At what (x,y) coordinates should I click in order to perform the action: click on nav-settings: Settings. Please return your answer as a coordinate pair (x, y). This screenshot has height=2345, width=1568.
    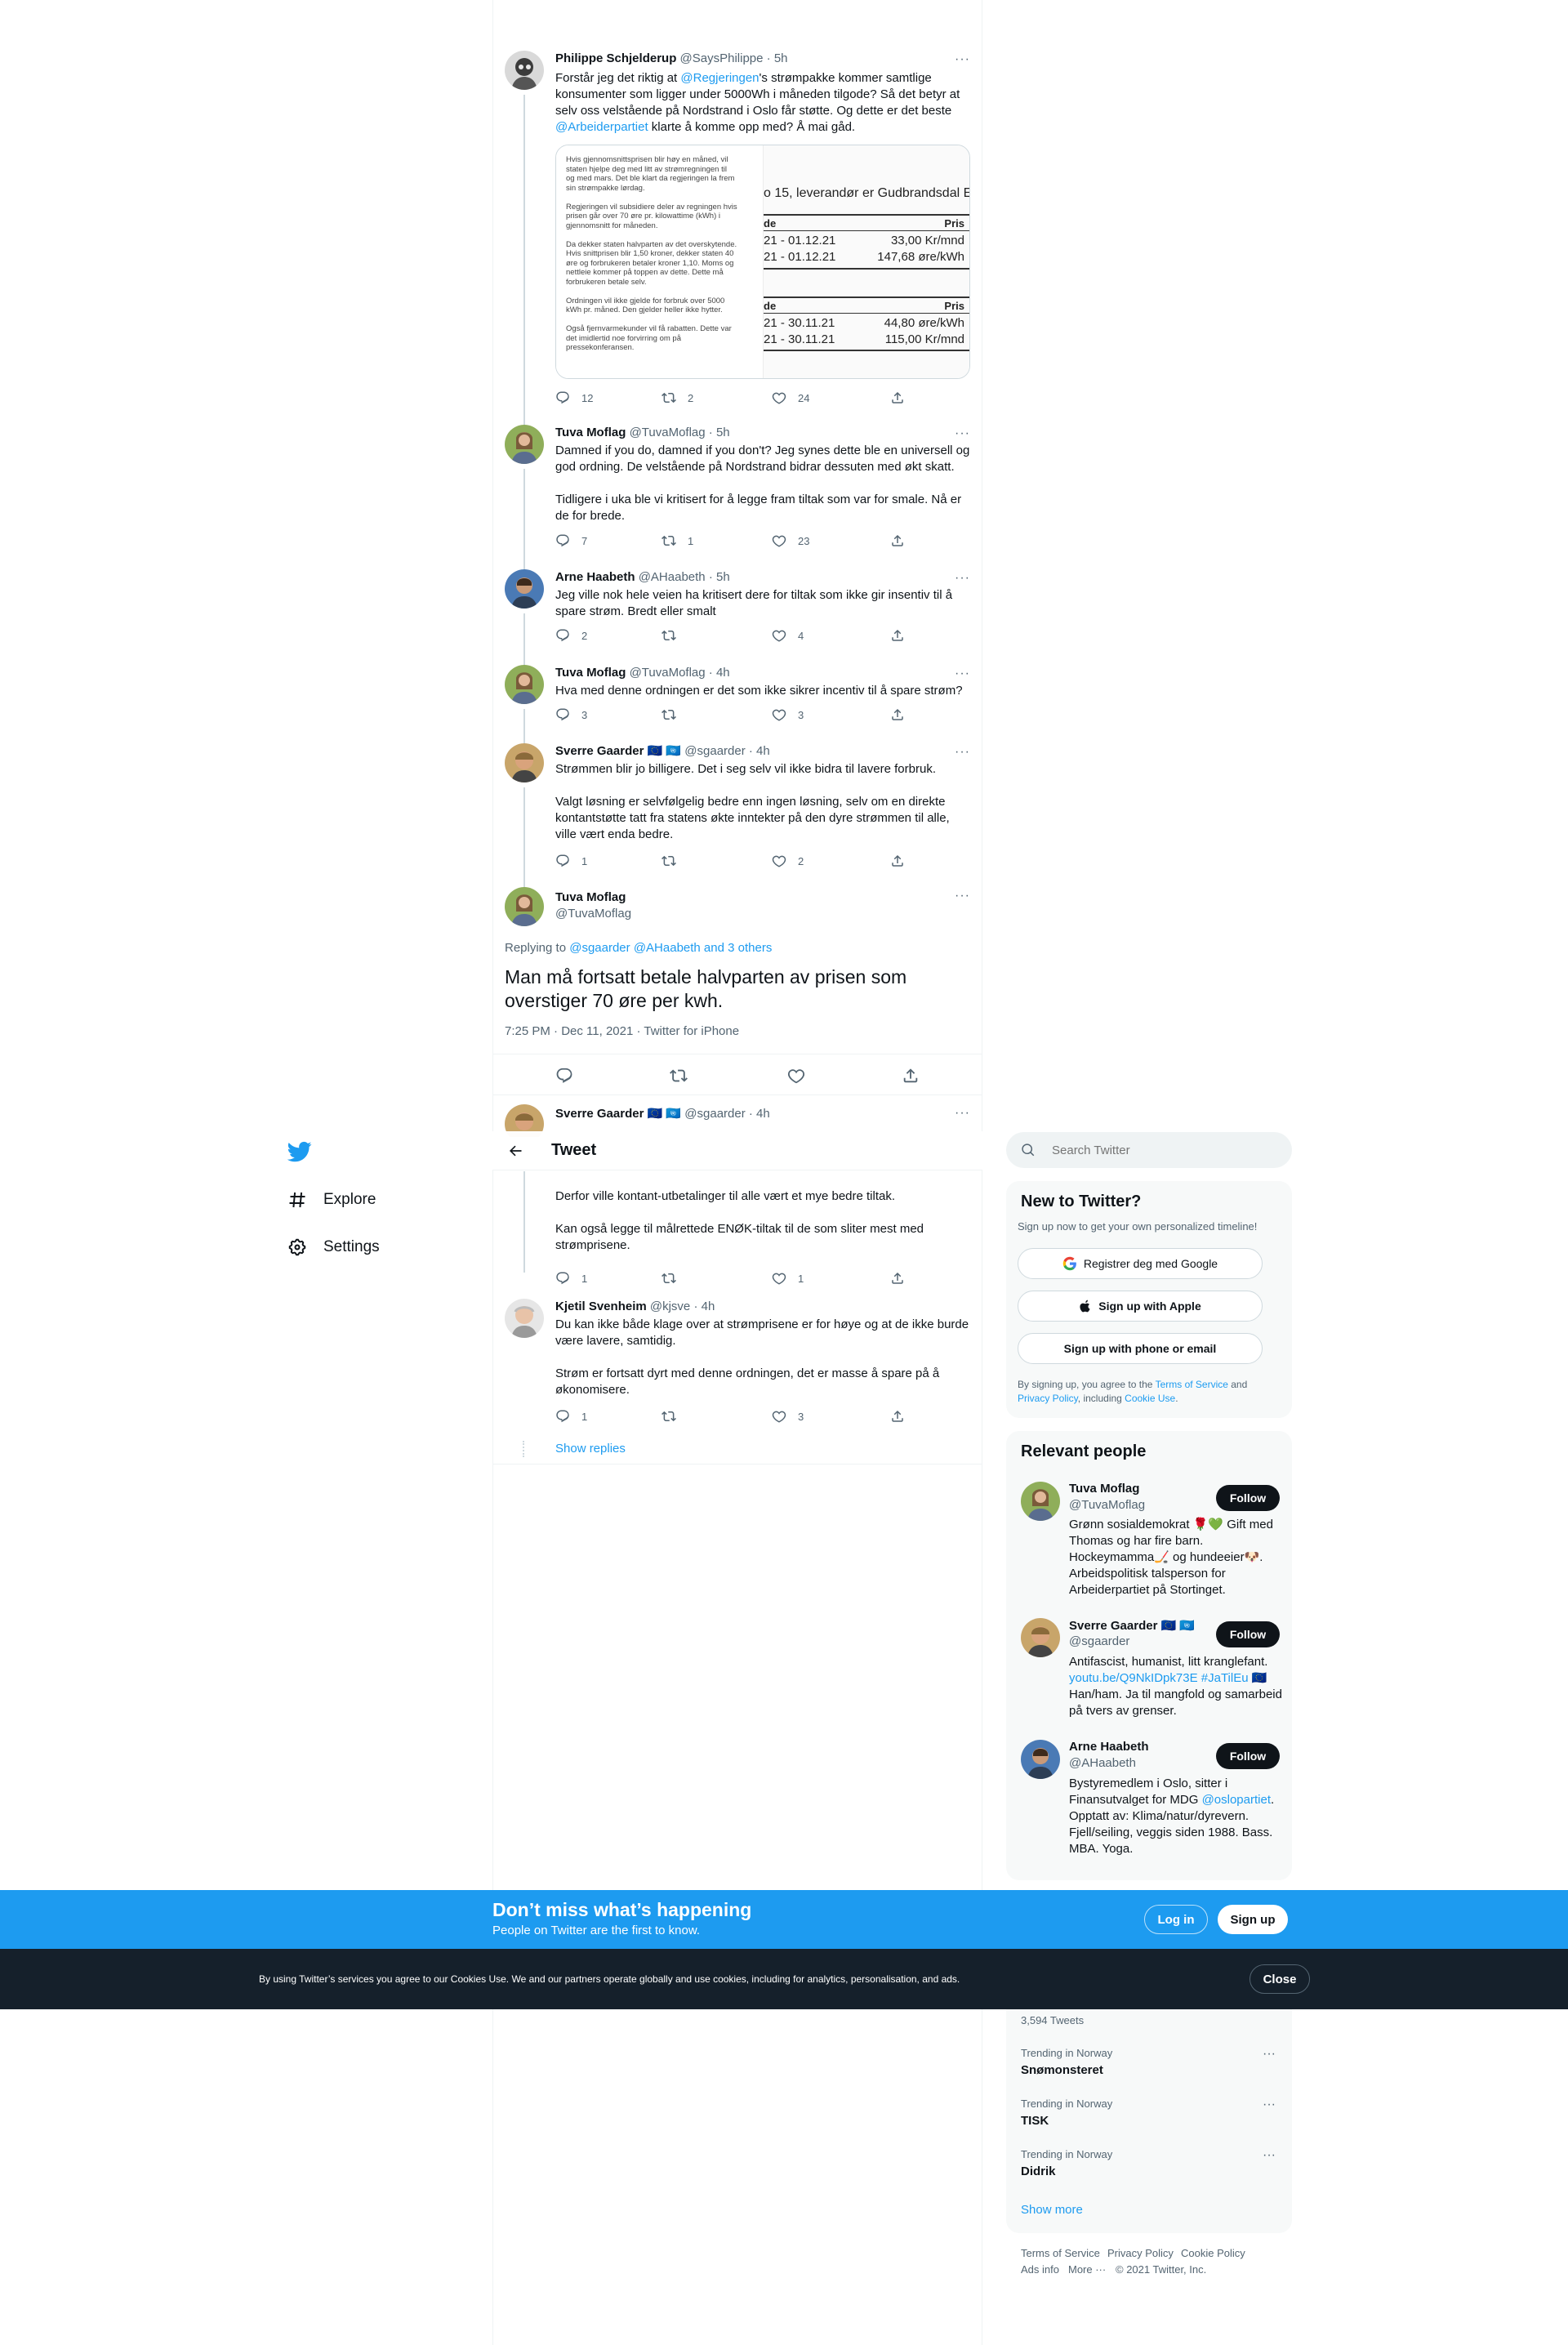
    Looking at the image, I should click on (333, 1247).